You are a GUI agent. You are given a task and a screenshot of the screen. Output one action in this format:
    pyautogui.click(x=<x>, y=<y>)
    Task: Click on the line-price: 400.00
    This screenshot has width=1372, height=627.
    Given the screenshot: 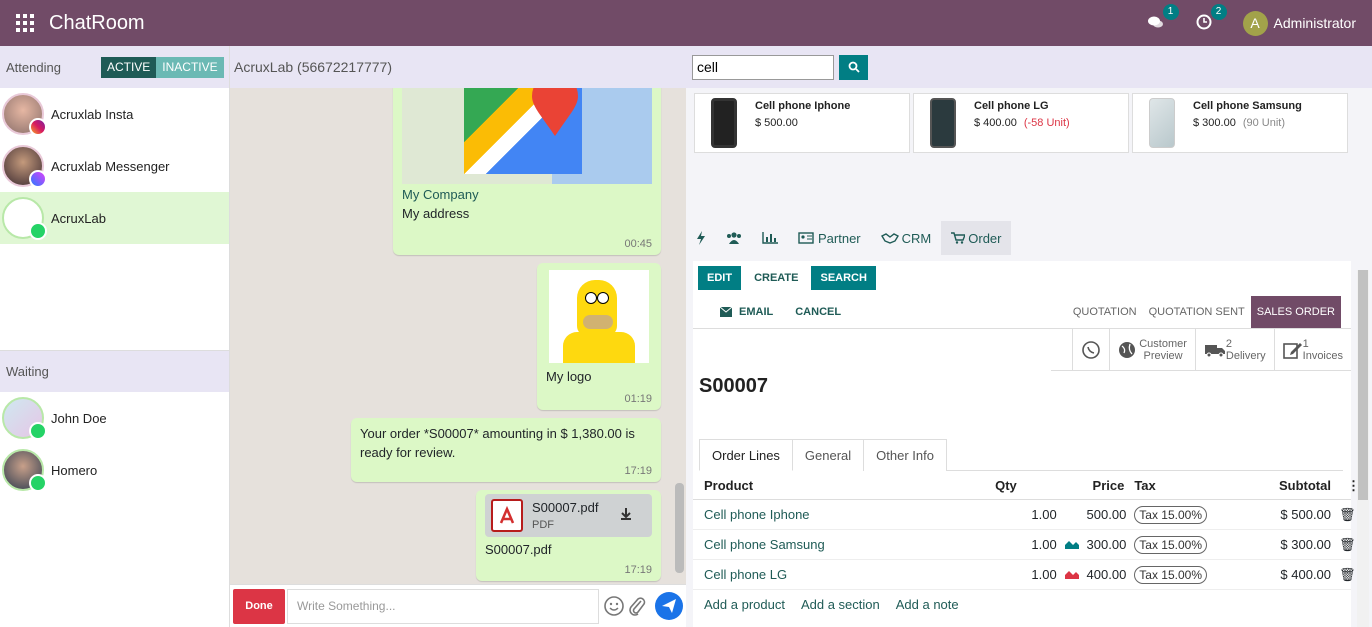 What is the action you would take?
    pyautogui.click(x=1105, y=574)
    